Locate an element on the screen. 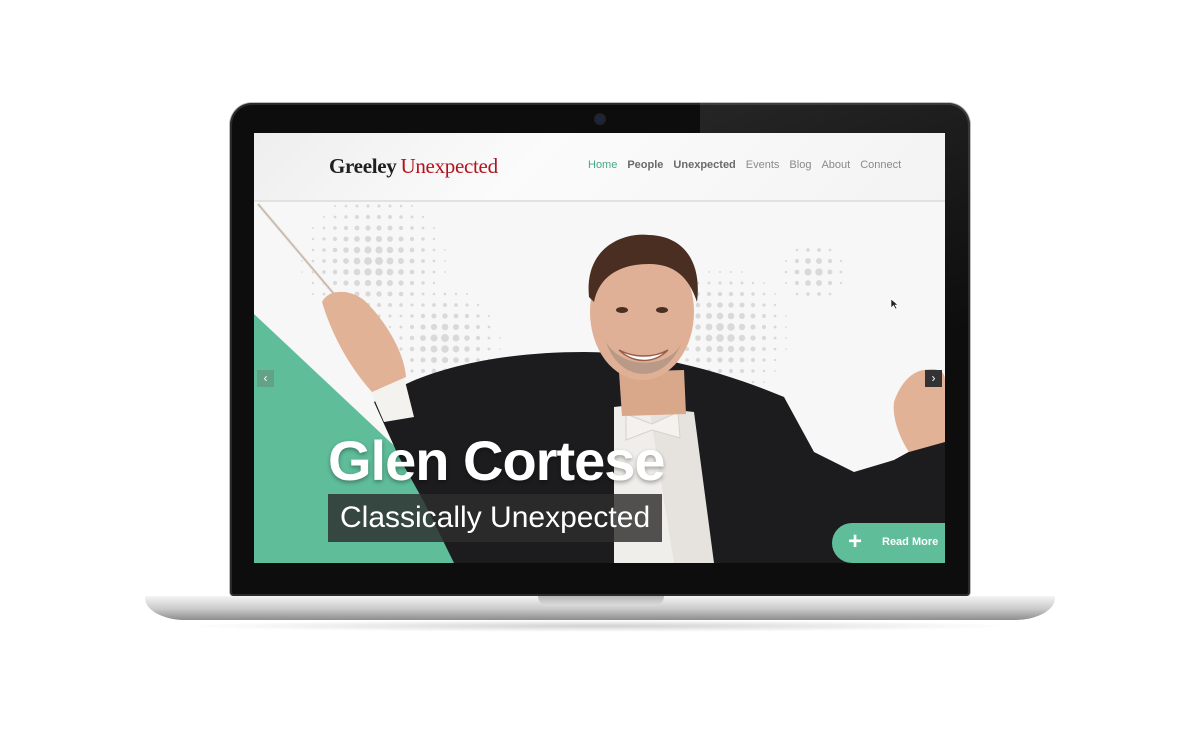 This screenshot has height=740, width=1200. chevron-left-icon: ‹ is located at coordinates (265, 378).